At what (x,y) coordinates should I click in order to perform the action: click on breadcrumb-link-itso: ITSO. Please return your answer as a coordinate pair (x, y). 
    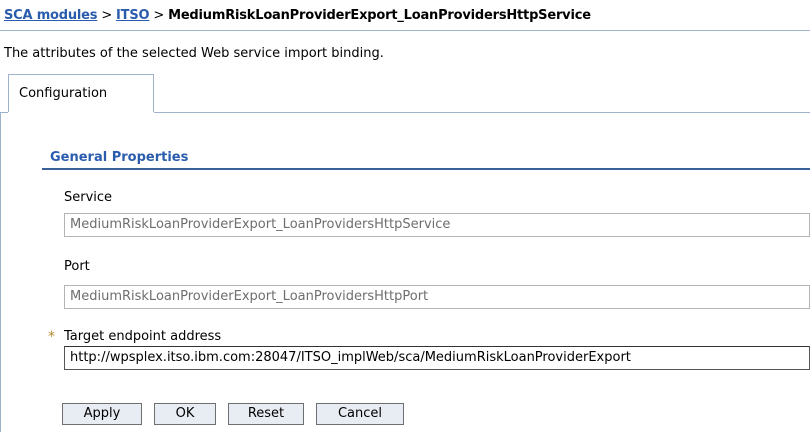
    Looking at the image, I should click on (133, 15).